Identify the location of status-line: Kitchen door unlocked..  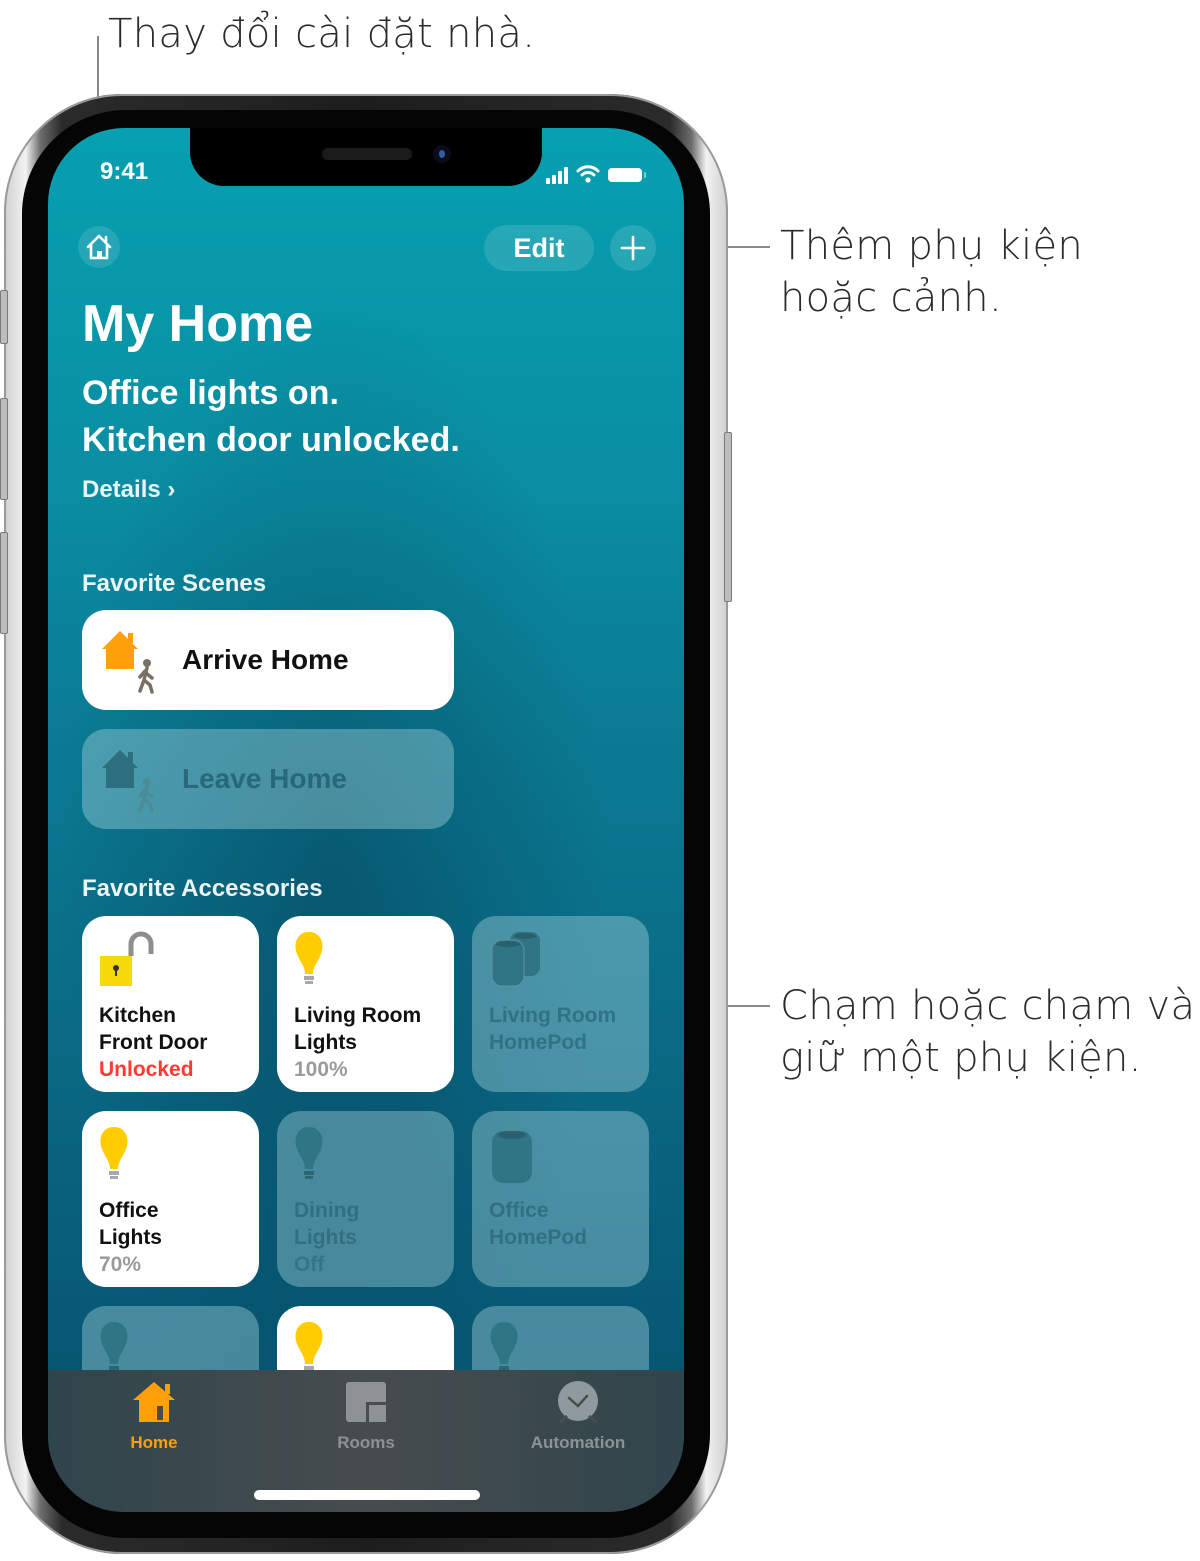
(271, 440).